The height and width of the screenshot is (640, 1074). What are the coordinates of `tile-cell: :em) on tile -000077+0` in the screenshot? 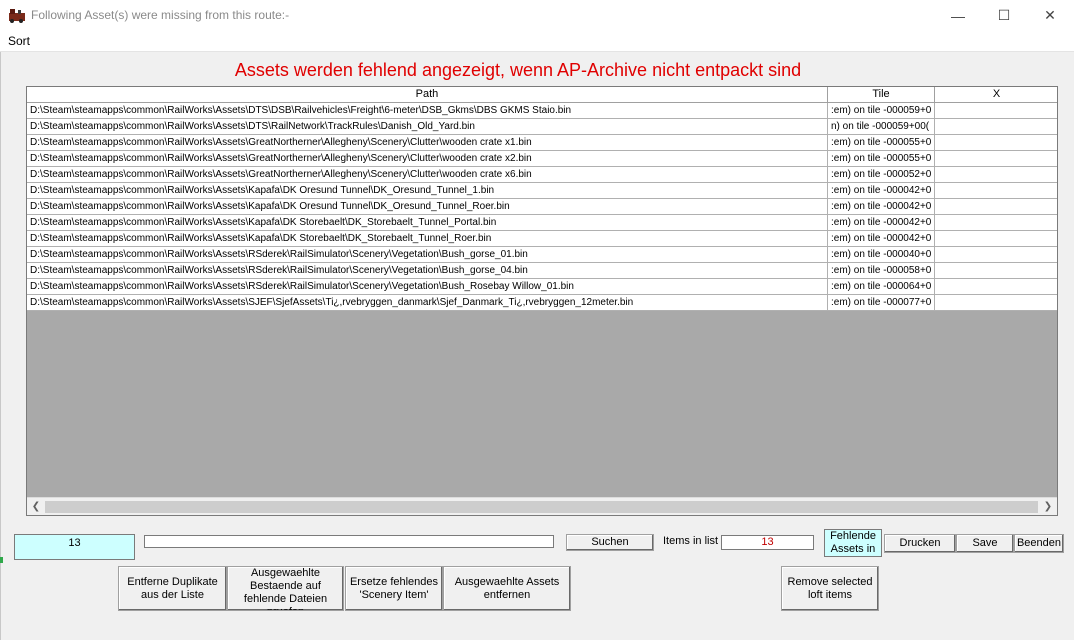 It's located at (881, 303).